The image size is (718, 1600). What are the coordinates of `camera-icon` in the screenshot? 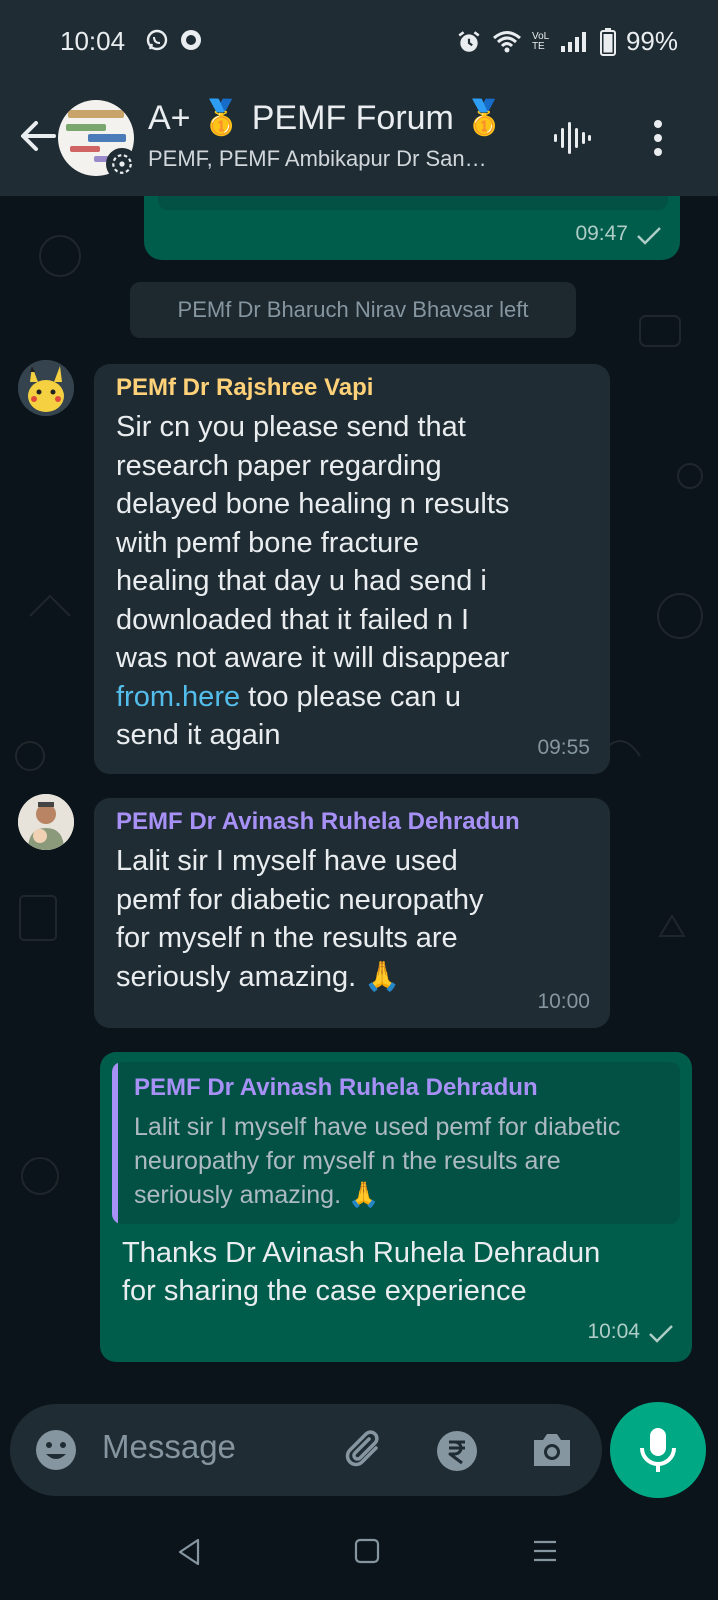 It's located at (552, 1450).